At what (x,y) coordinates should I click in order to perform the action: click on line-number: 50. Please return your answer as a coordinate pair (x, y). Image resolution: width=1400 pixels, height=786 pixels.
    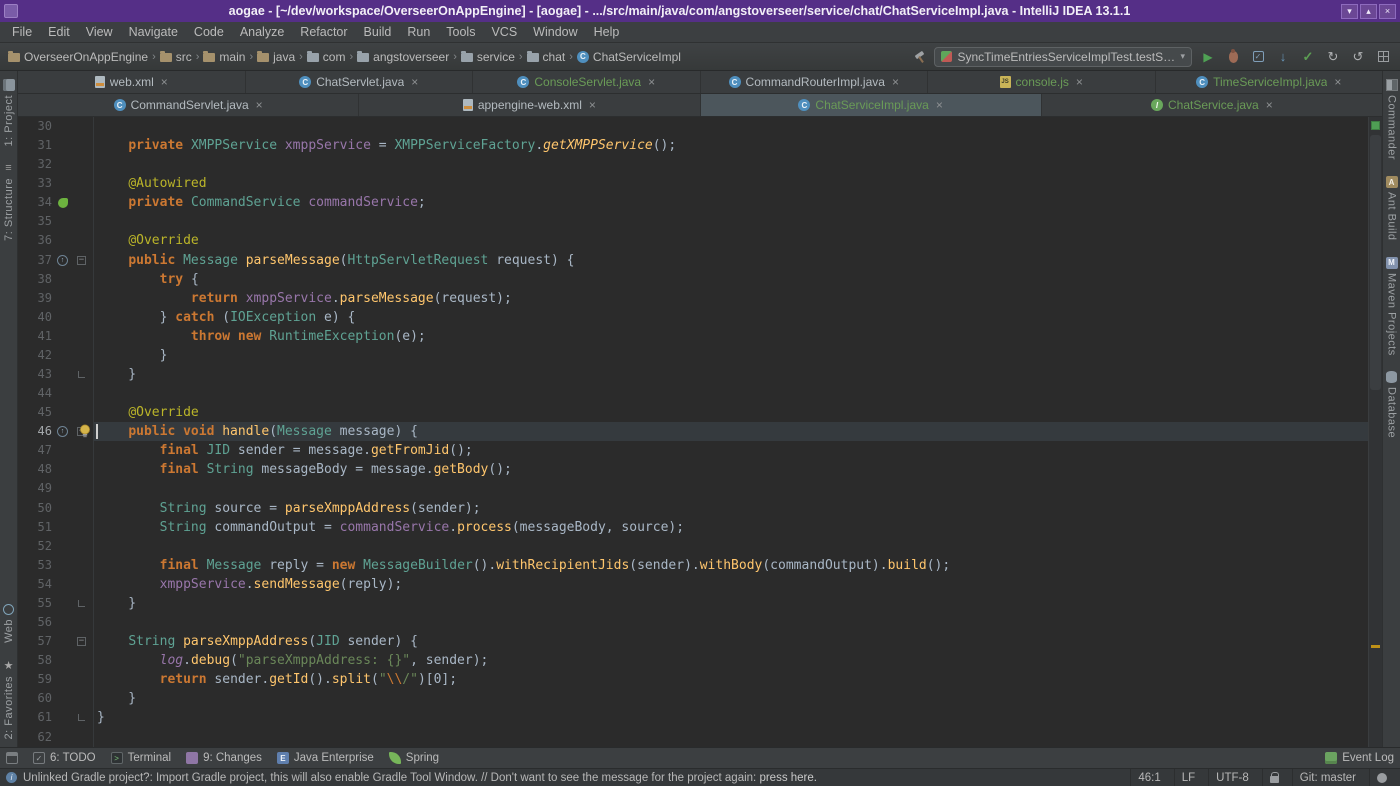
    Looking at the image, I should click on (35, 508).